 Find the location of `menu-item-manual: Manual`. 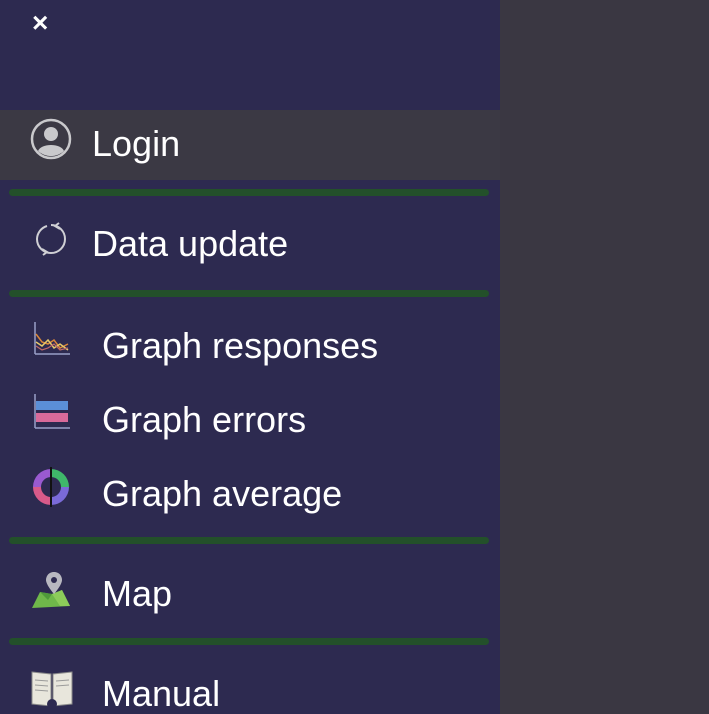

menu-item-manual: Manual is located at coordinates (250, 689).